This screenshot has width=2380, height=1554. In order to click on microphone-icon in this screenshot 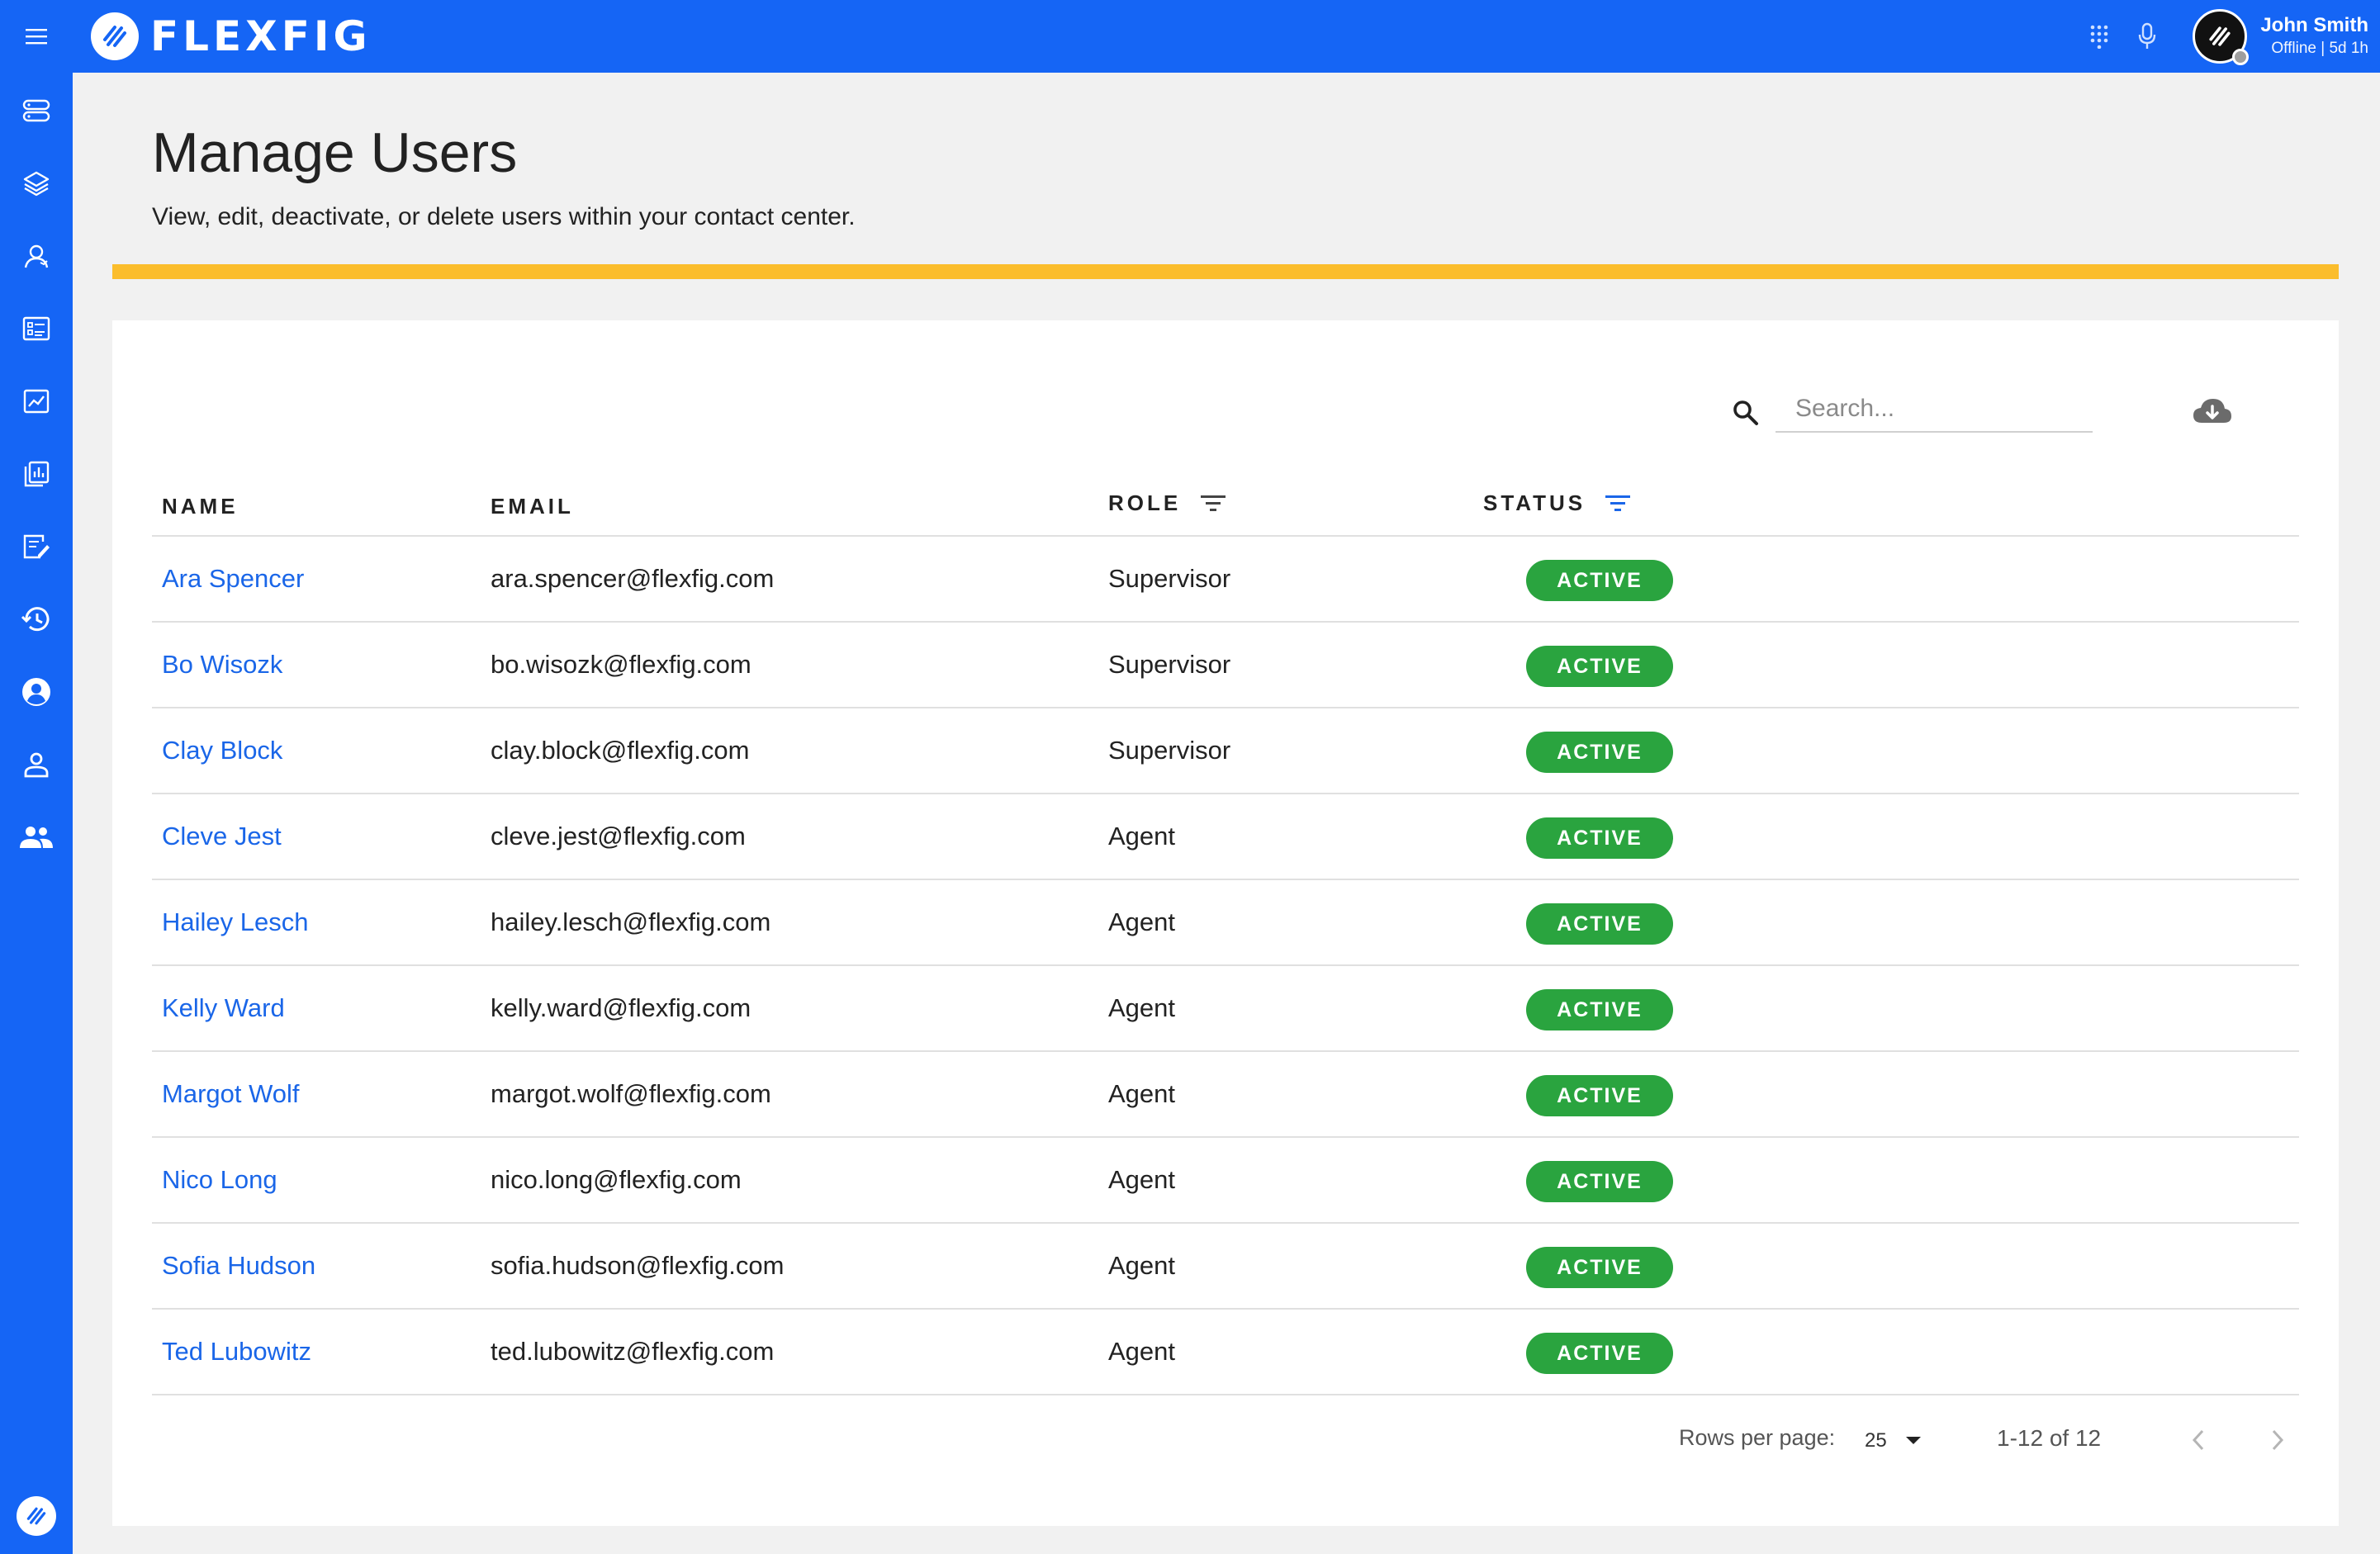, I will do `click(2147, 36)`.